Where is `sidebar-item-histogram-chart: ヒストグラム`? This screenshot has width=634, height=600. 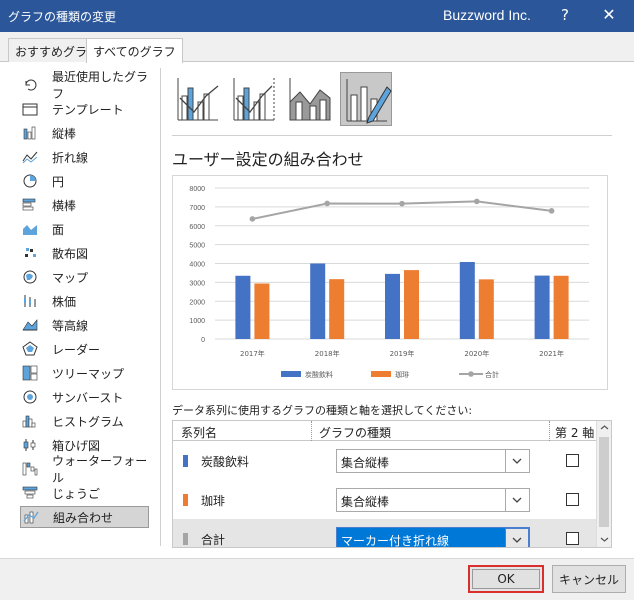
sidebar-item-histogram-chart: ヒストグラム is located at coordinates (84, 421).